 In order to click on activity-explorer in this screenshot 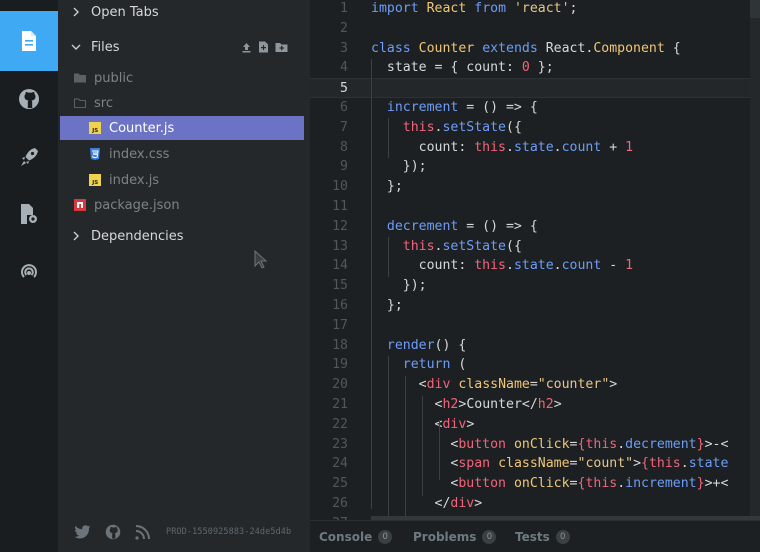, I will do `click(29, 41)`.